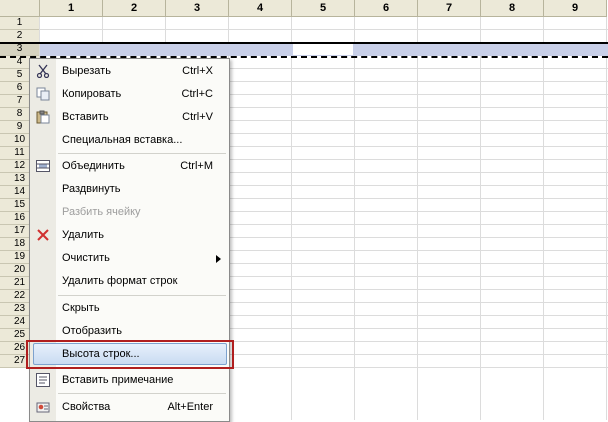  Describe the element at coordinates (449, 8) in the screenshot. I see `column-header: 7` at that location.